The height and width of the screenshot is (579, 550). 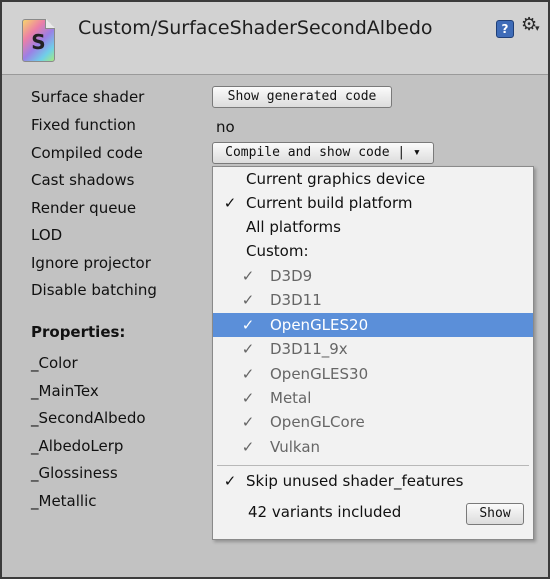 I want to click on show-variants-button: Show, so click(x=495, y=514).